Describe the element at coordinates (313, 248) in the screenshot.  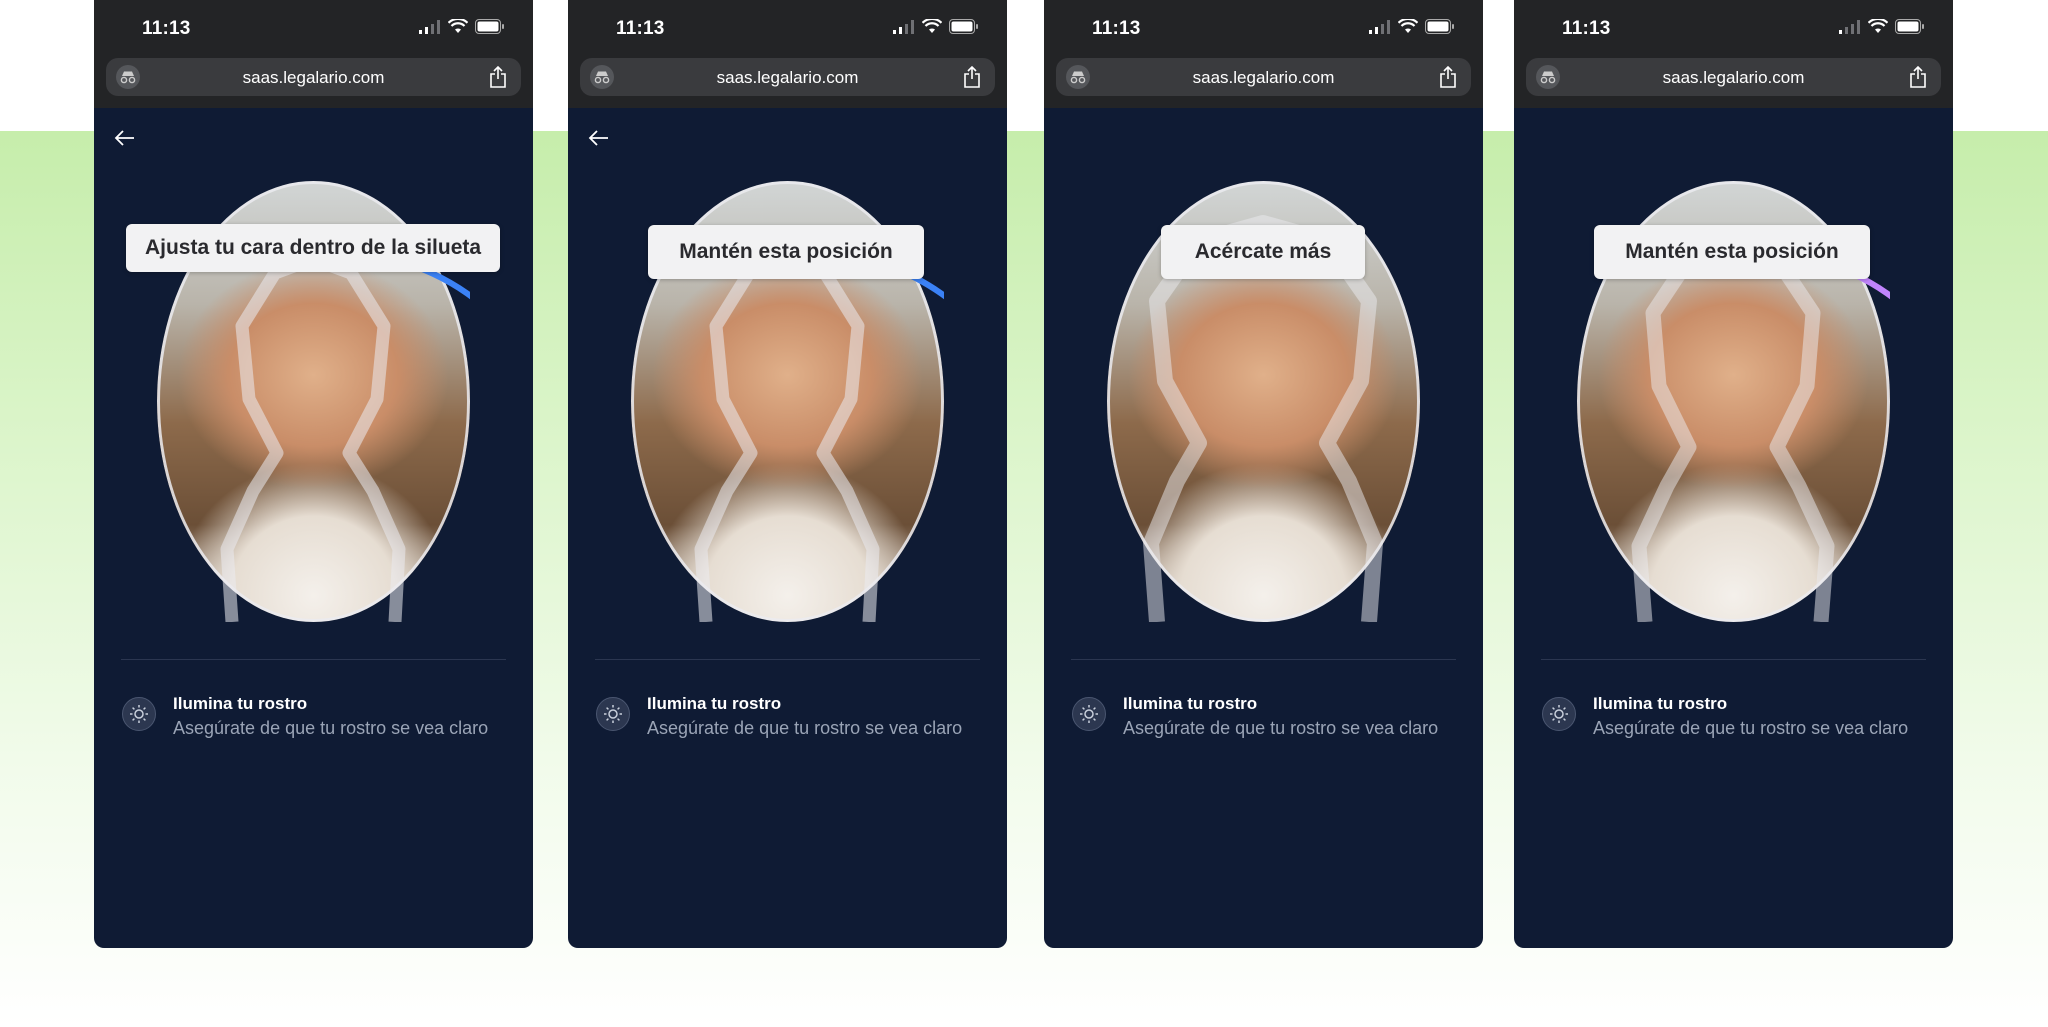
I see `instruction-label: Ajusta tu cara dentro de la silueta` at that location.